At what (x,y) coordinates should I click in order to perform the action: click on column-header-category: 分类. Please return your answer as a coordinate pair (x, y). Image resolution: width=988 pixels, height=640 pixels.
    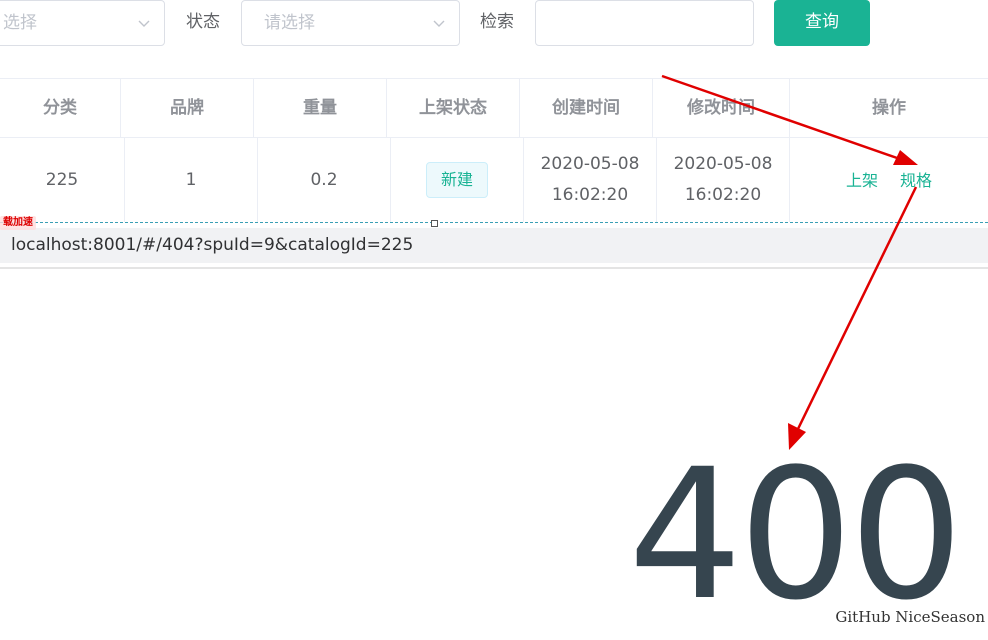
    Looking at the image, I should click on (60, 108).